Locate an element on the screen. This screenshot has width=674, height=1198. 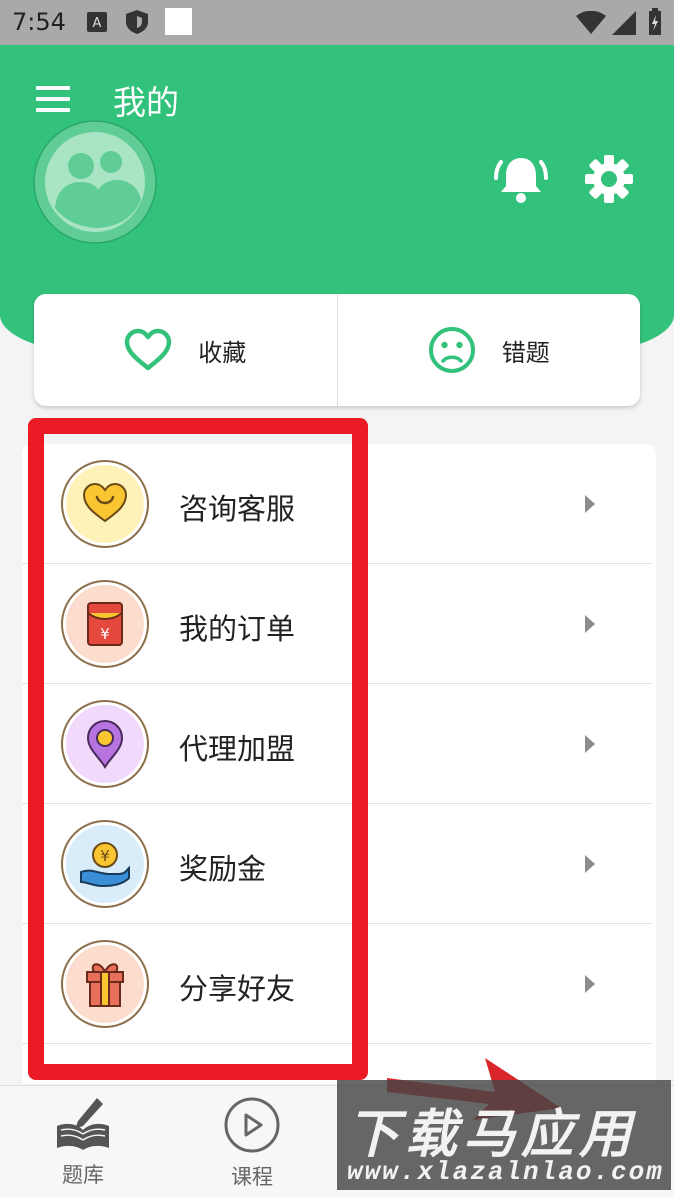
nav-tab-courses: 课程 is located at coordinates (252, 1143).